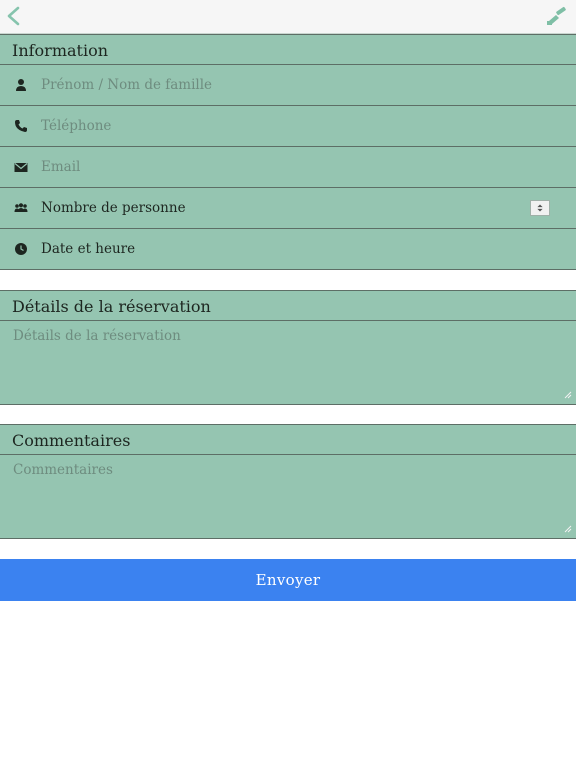 This screenshot has width=576, height=768. Describe the element at coordinates (557, 16) in the screenshot. I see `paintbrush-icon` at that location.